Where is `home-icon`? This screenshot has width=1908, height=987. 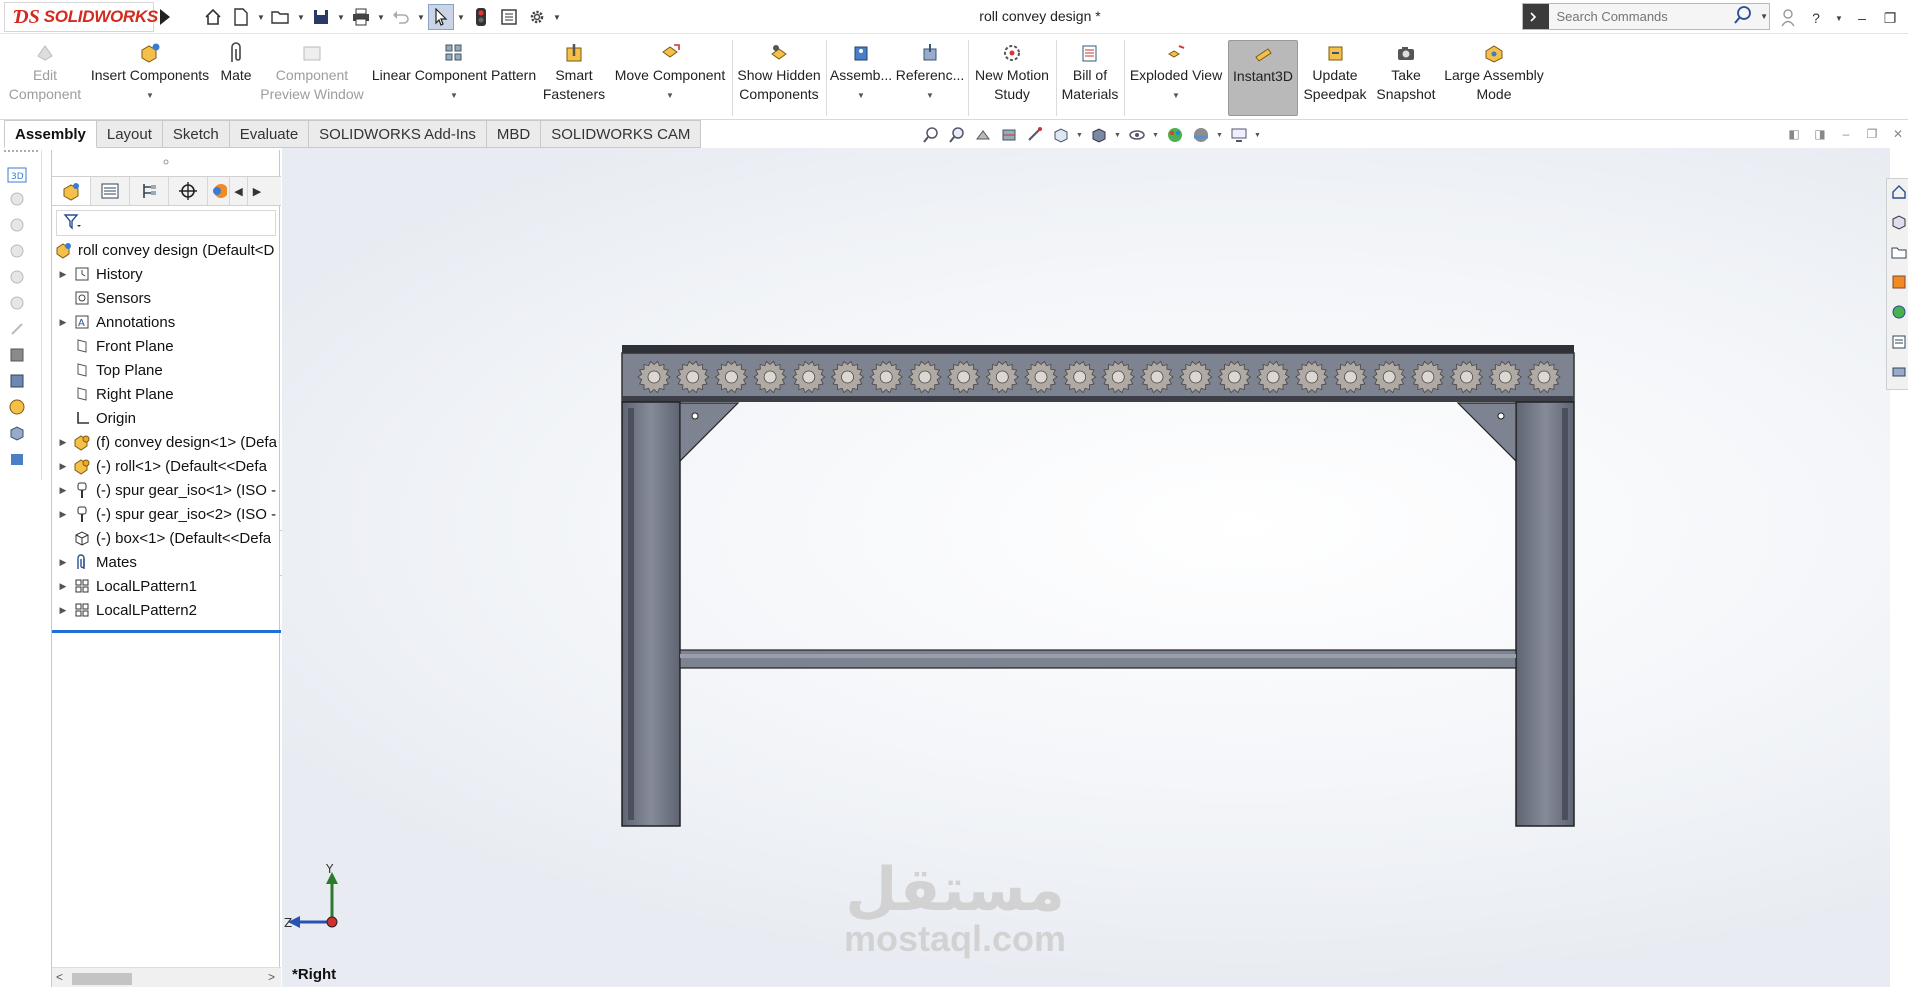
home-icon is located at coordinates (213, 17).